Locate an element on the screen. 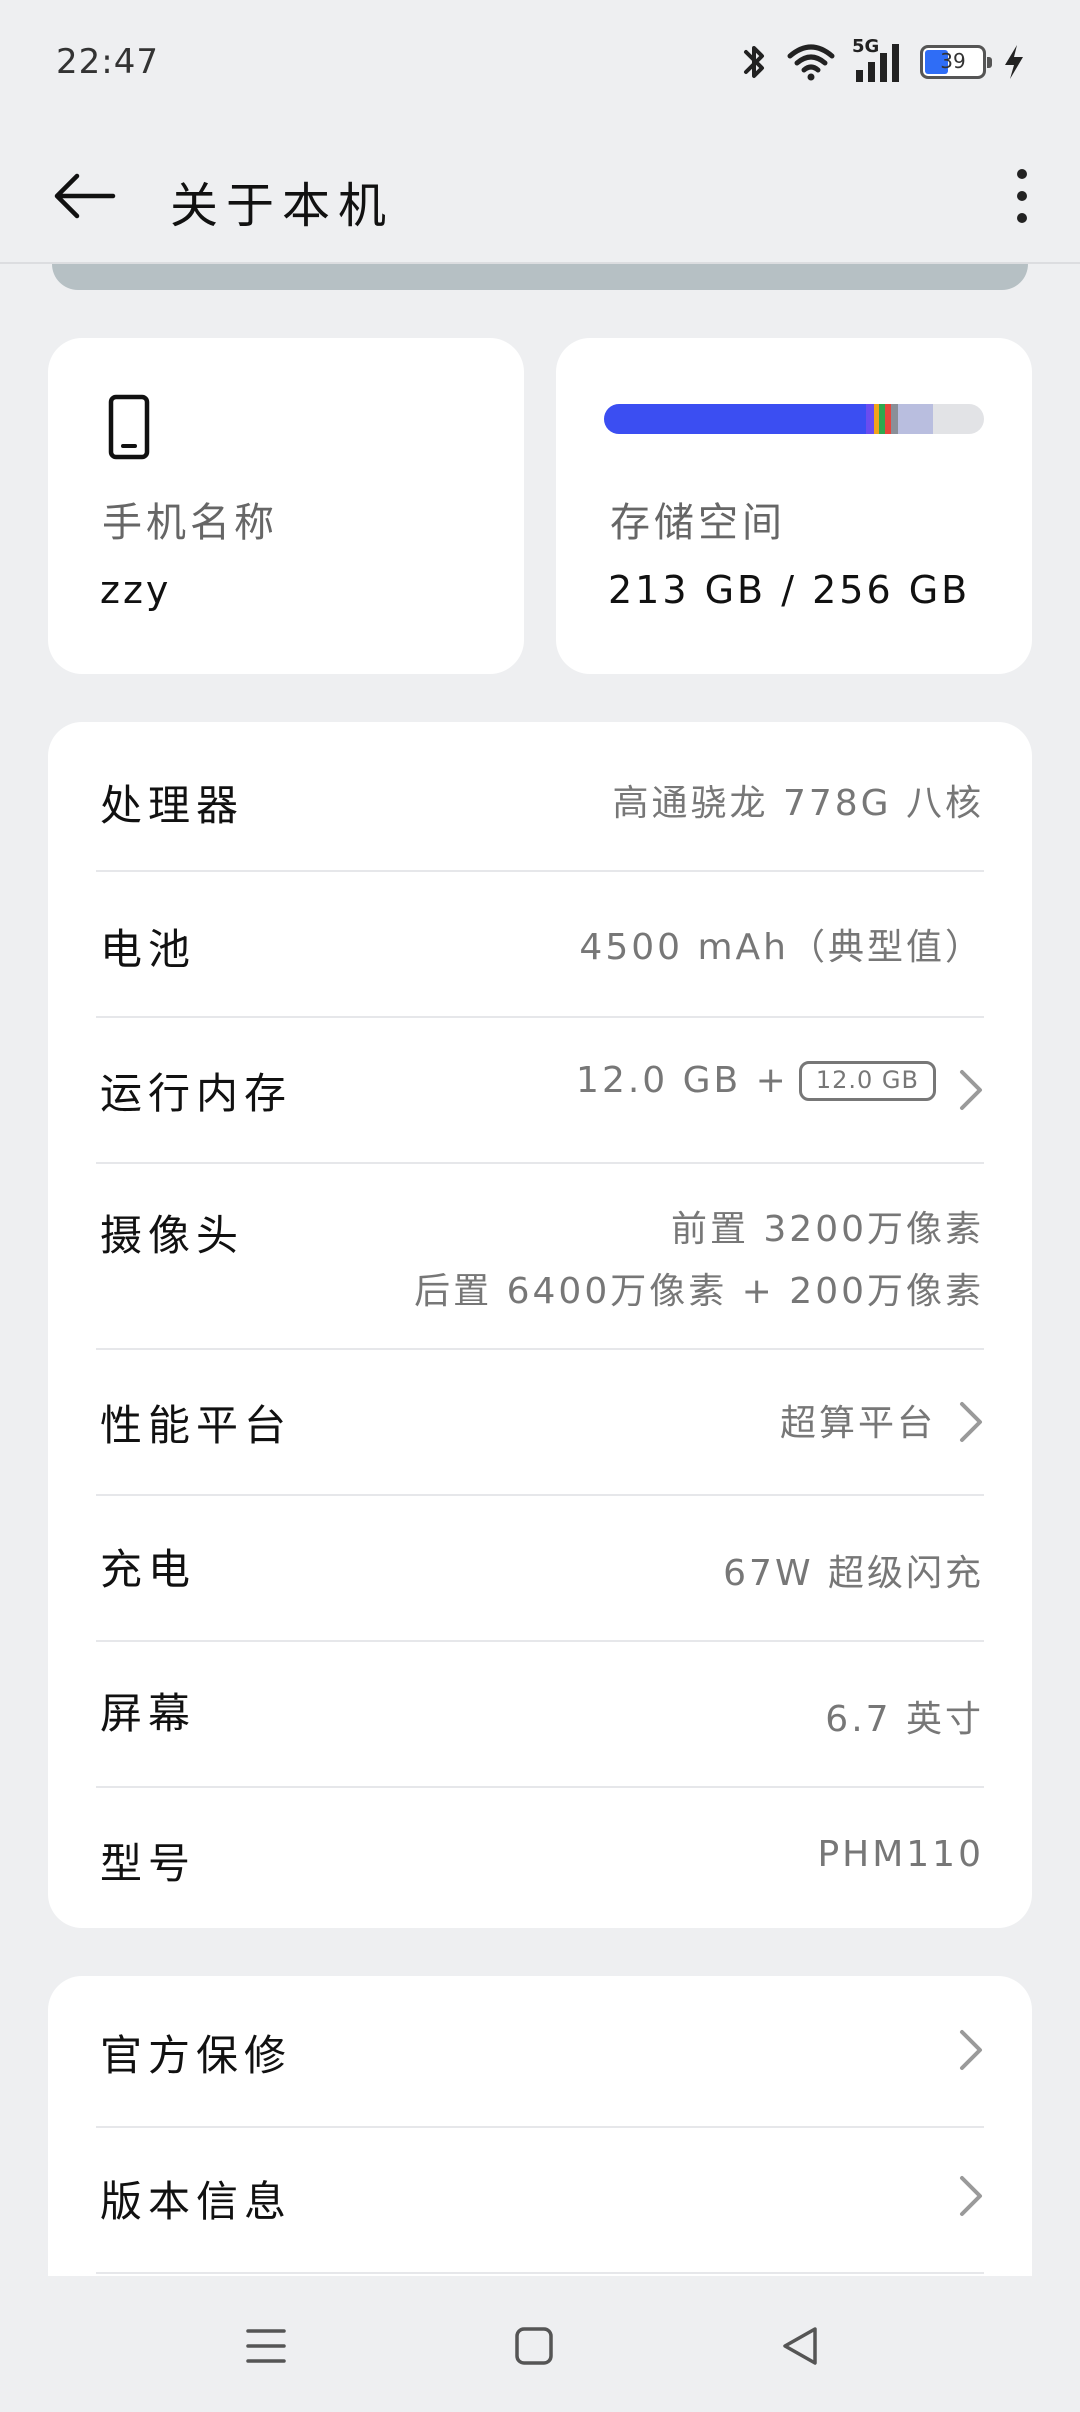  status-time: 22:47 is located at coordinates (107, 62).